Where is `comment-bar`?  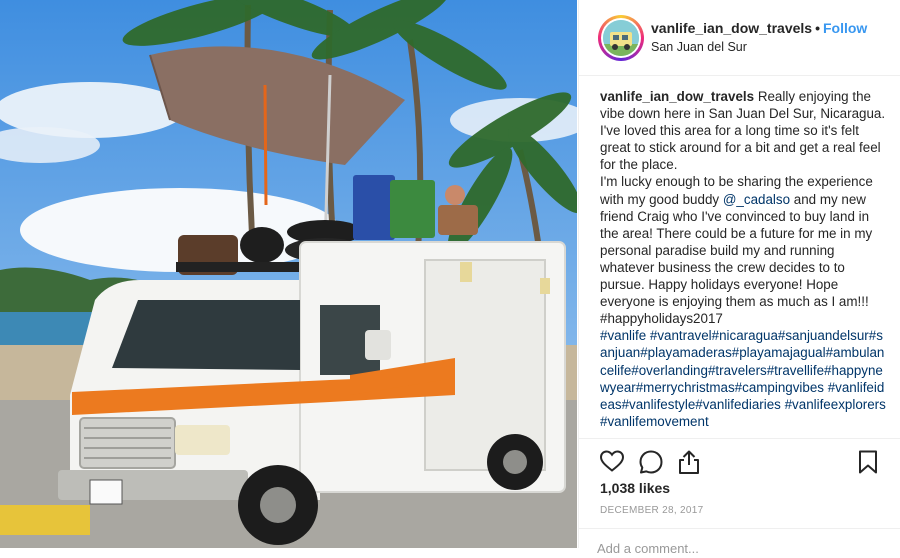
comment-bar is located at coordinates (739, 543).